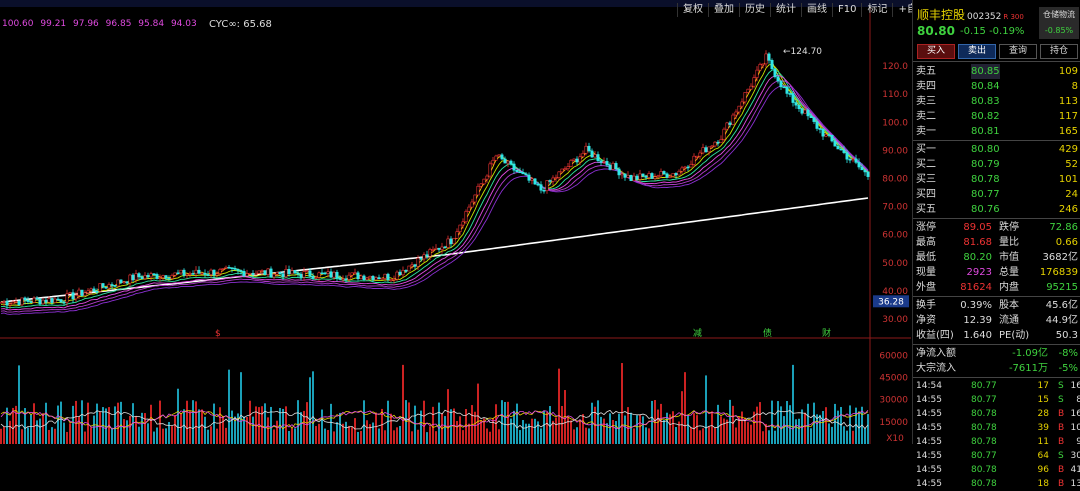  What do you see at coordinates (723, 10) in the screenshot?
I see `overlay-button: 叠加` at bounding box center [723, 10].